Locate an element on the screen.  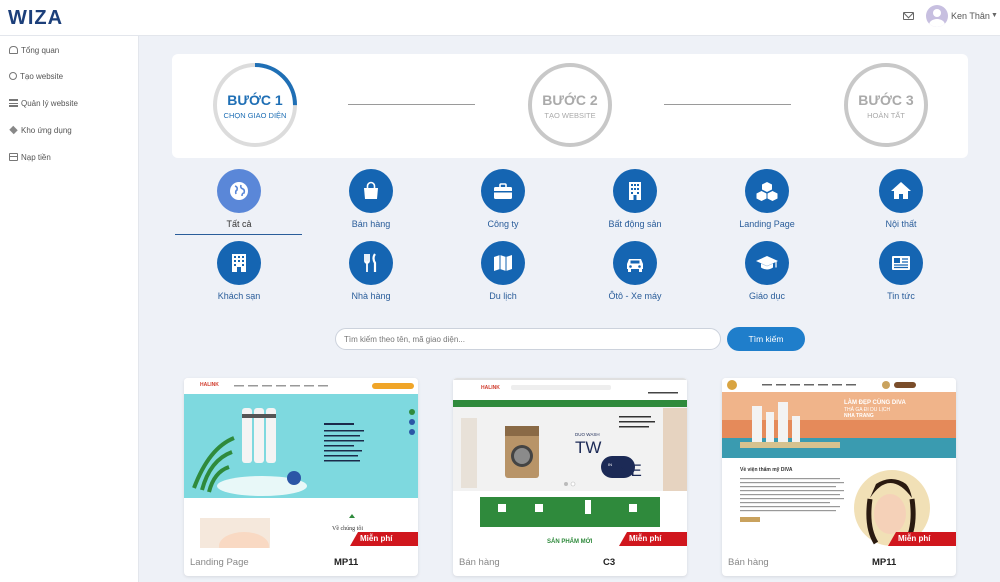
category-restaurant: Nhà hàng is located at coordinates (371, 276).